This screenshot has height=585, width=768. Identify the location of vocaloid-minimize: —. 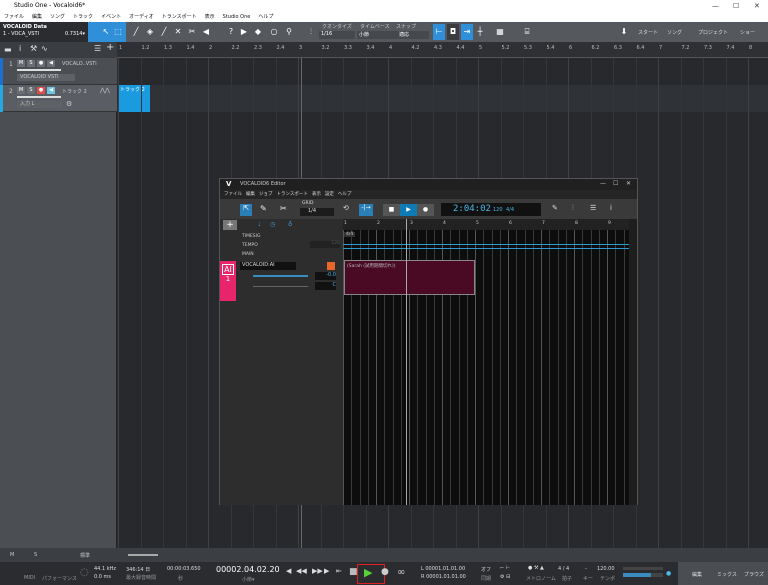
(603, 183).